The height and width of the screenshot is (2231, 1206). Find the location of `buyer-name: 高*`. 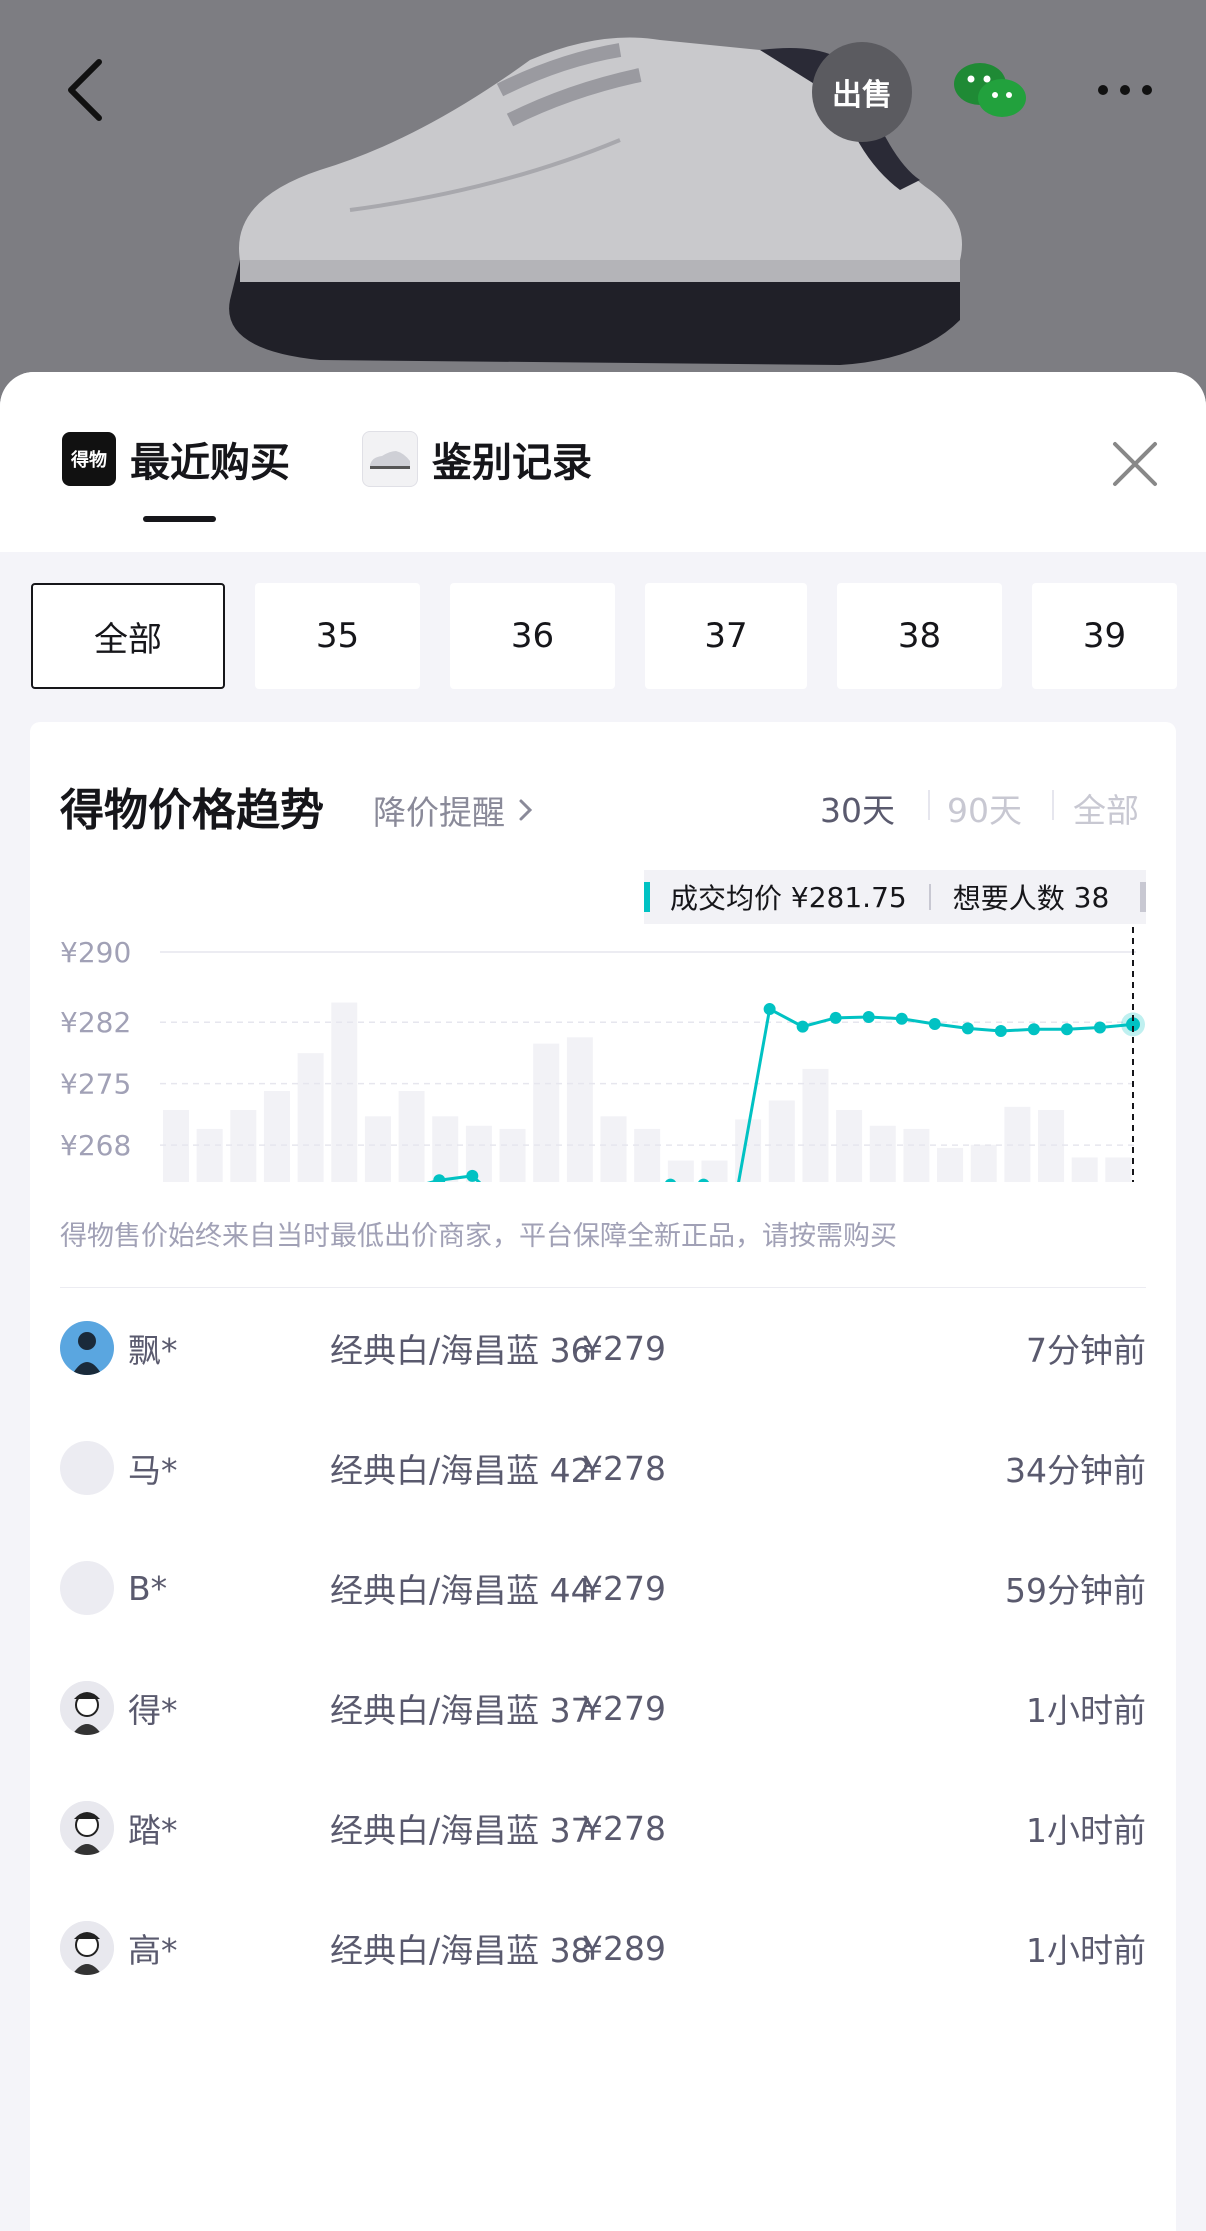

buyer-name: 高* is located at coordinates (153, 1950).